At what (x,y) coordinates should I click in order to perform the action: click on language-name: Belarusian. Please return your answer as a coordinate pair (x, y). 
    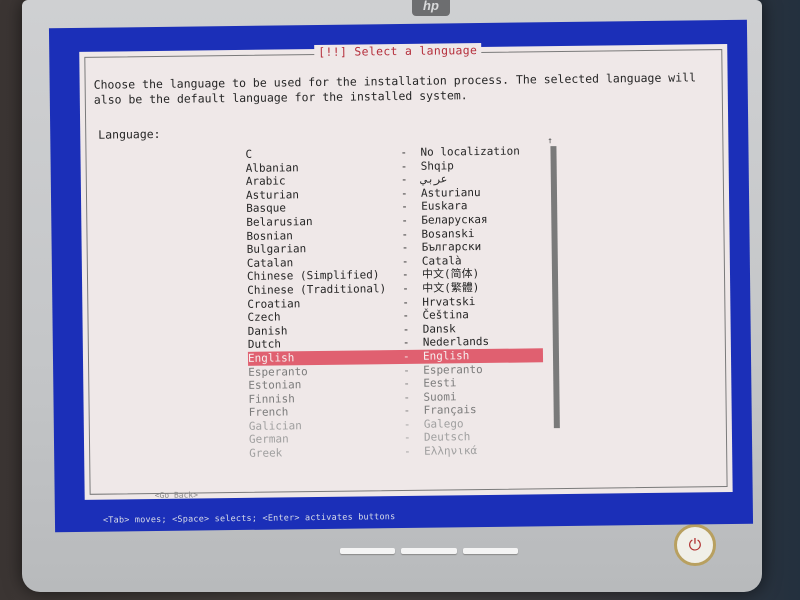
    Looking at the image, I should click on (279, 222).